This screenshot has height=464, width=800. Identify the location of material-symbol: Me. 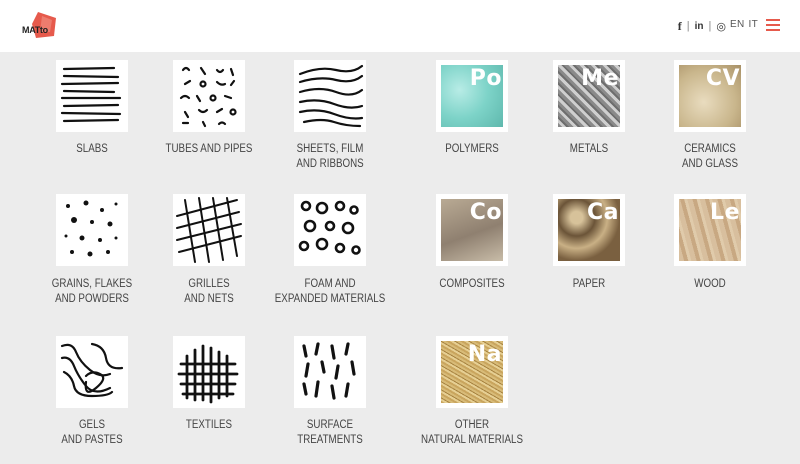
(600, 78).